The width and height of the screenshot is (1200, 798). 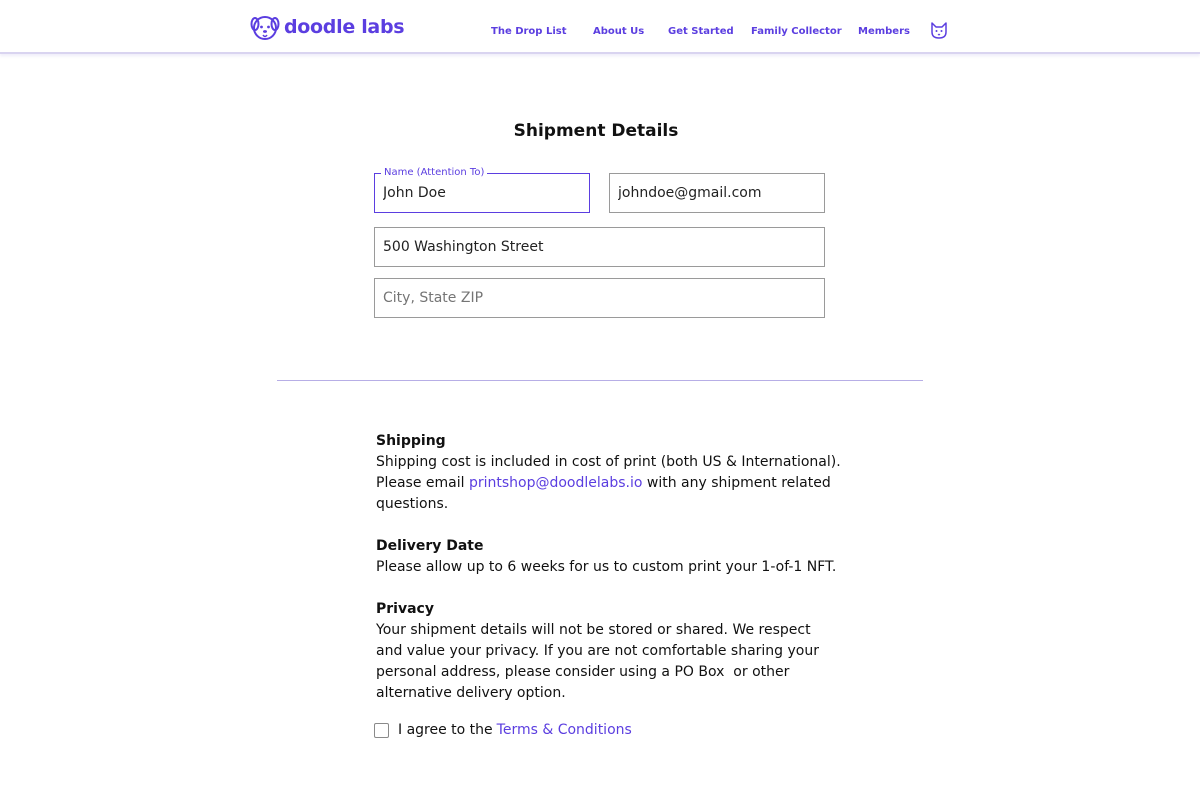 What do you see at coordinates (596, 131) in the screenshot?
I see `page-title: Shipment Details` at bounding box center [596, 131].